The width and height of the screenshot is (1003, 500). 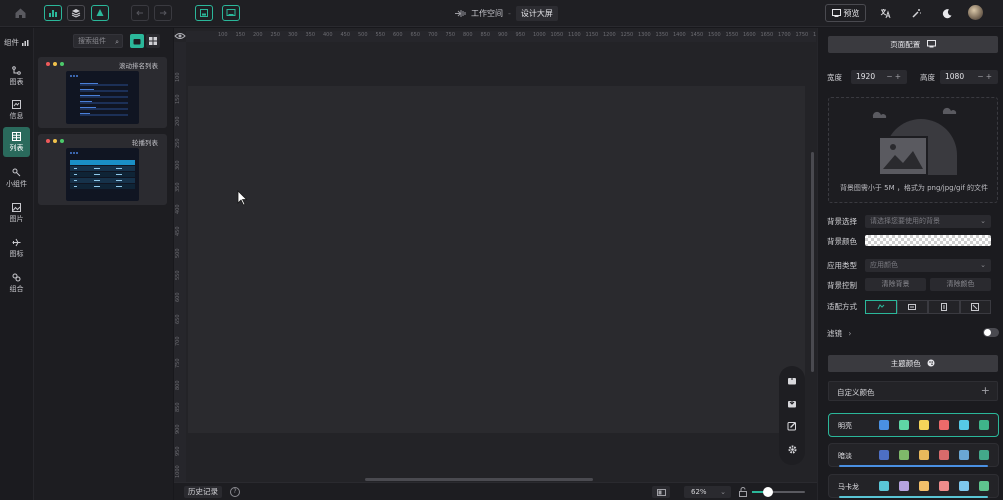 I want to click on fit-height-button, so click(x=944, y=307).